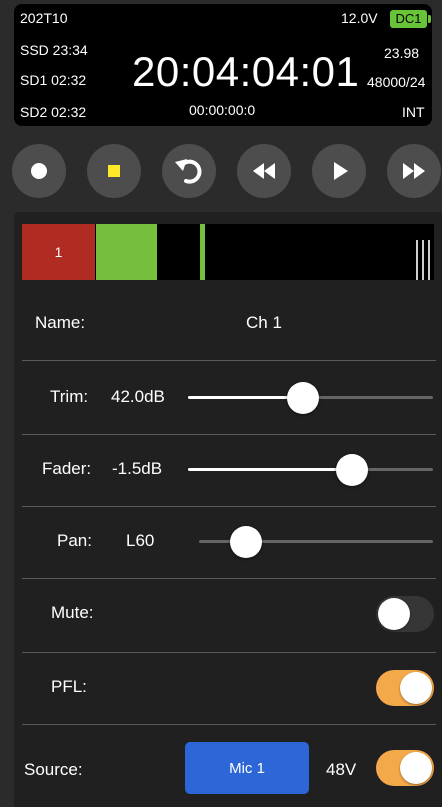  I want to click on tc-mode: INT, so click(413, 112).